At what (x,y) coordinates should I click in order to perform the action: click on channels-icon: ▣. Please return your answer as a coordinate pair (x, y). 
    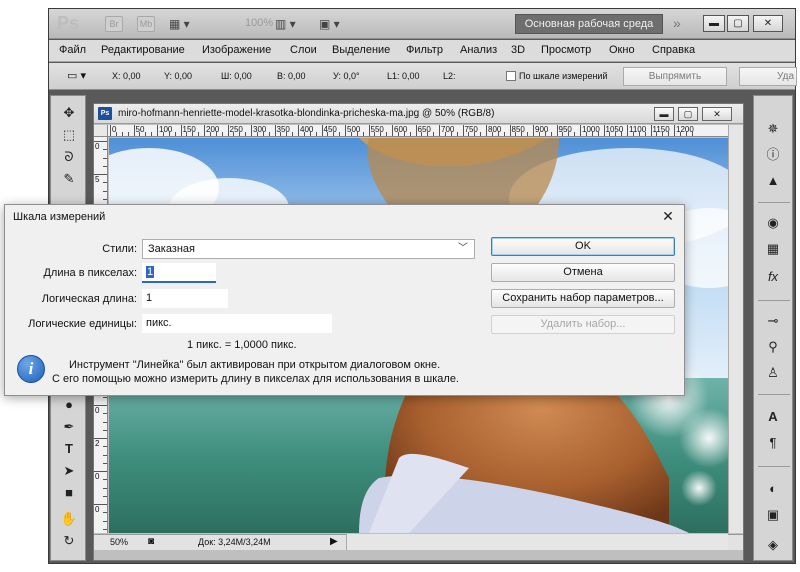
    Looking at the image, I should click on (773, 515).